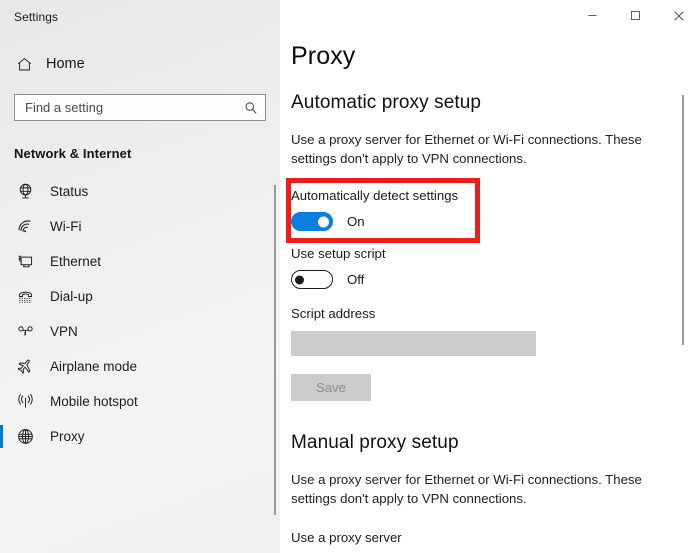  I want to click on sidebar-item-label: Status, so click(69, 191).